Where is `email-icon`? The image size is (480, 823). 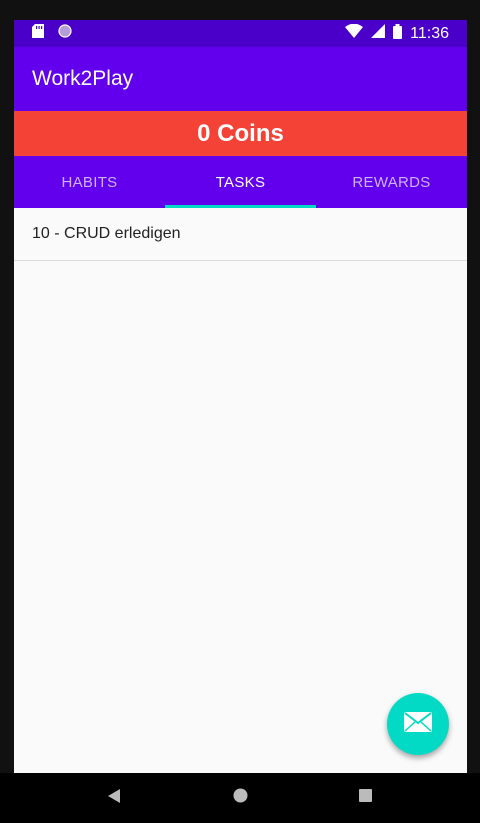 email-icon is located at coordinates (418, 724).